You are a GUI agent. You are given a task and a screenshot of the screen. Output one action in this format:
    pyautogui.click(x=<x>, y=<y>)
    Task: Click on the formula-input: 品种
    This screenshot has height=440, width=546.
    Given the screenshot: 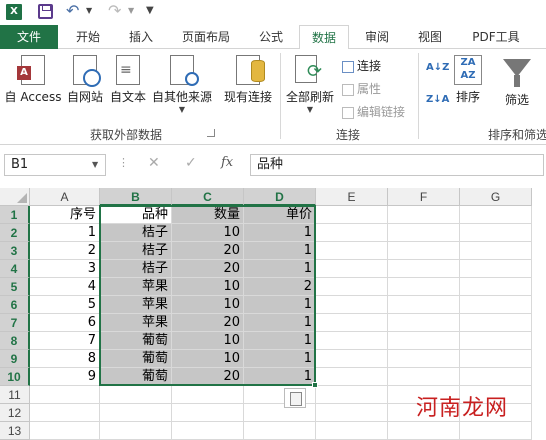 What is the action you would take?
    pyautogui.click(x=397, y=165)
    